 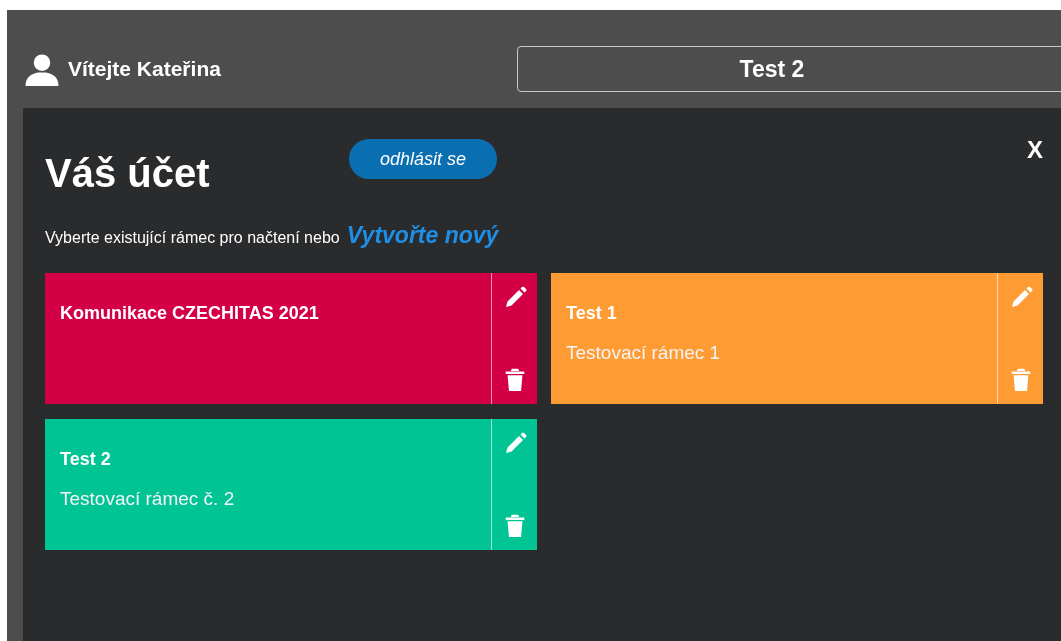 I want to click on frame-description: Testovací rámec 1, so click(x=644, y=353).